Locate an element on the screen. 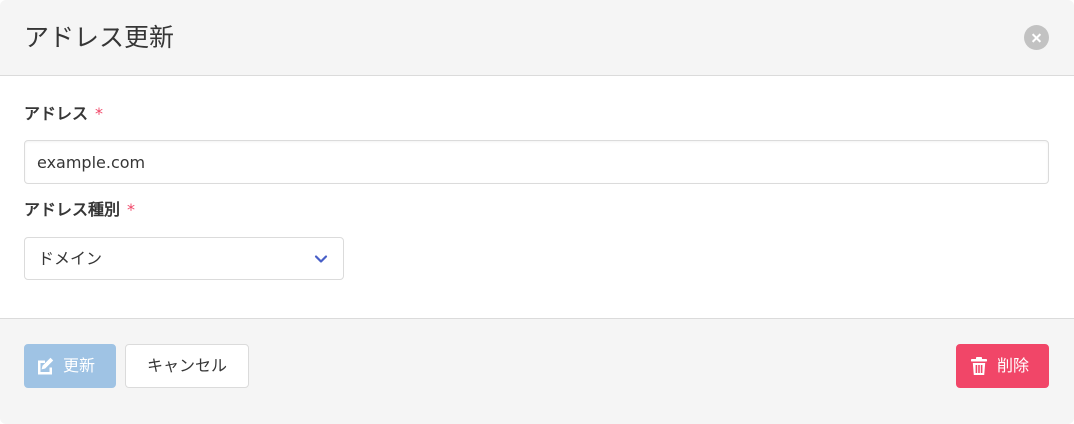  delete-button: 削除 is located at coordinates (1002, 366).